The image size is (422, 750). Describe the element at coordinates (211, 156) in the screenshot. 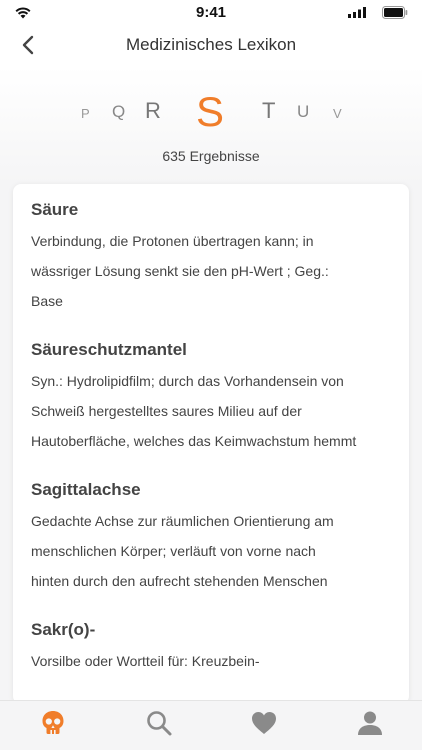

I see `results-count: 635 Ergebnisse` at that location.